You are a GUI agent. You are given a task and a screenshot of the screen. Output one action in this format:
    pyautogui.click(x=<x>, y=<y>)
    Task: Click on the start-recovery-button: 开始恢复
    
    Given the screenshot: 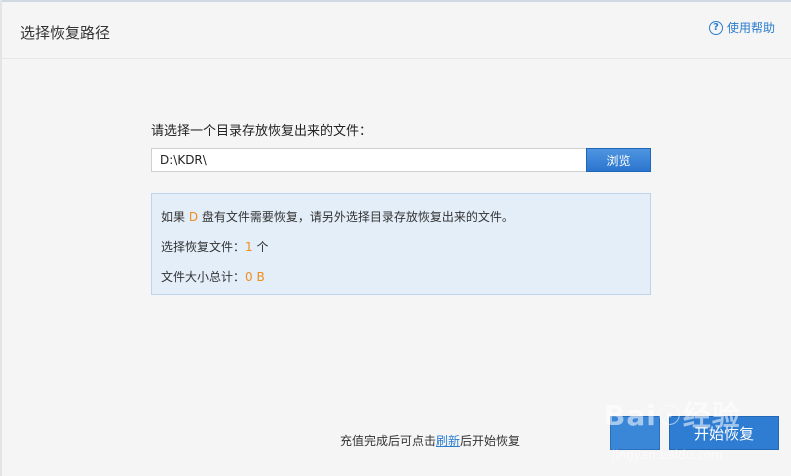 What is the action you would take?
    pyautogui.click(x=724, y=433)
    